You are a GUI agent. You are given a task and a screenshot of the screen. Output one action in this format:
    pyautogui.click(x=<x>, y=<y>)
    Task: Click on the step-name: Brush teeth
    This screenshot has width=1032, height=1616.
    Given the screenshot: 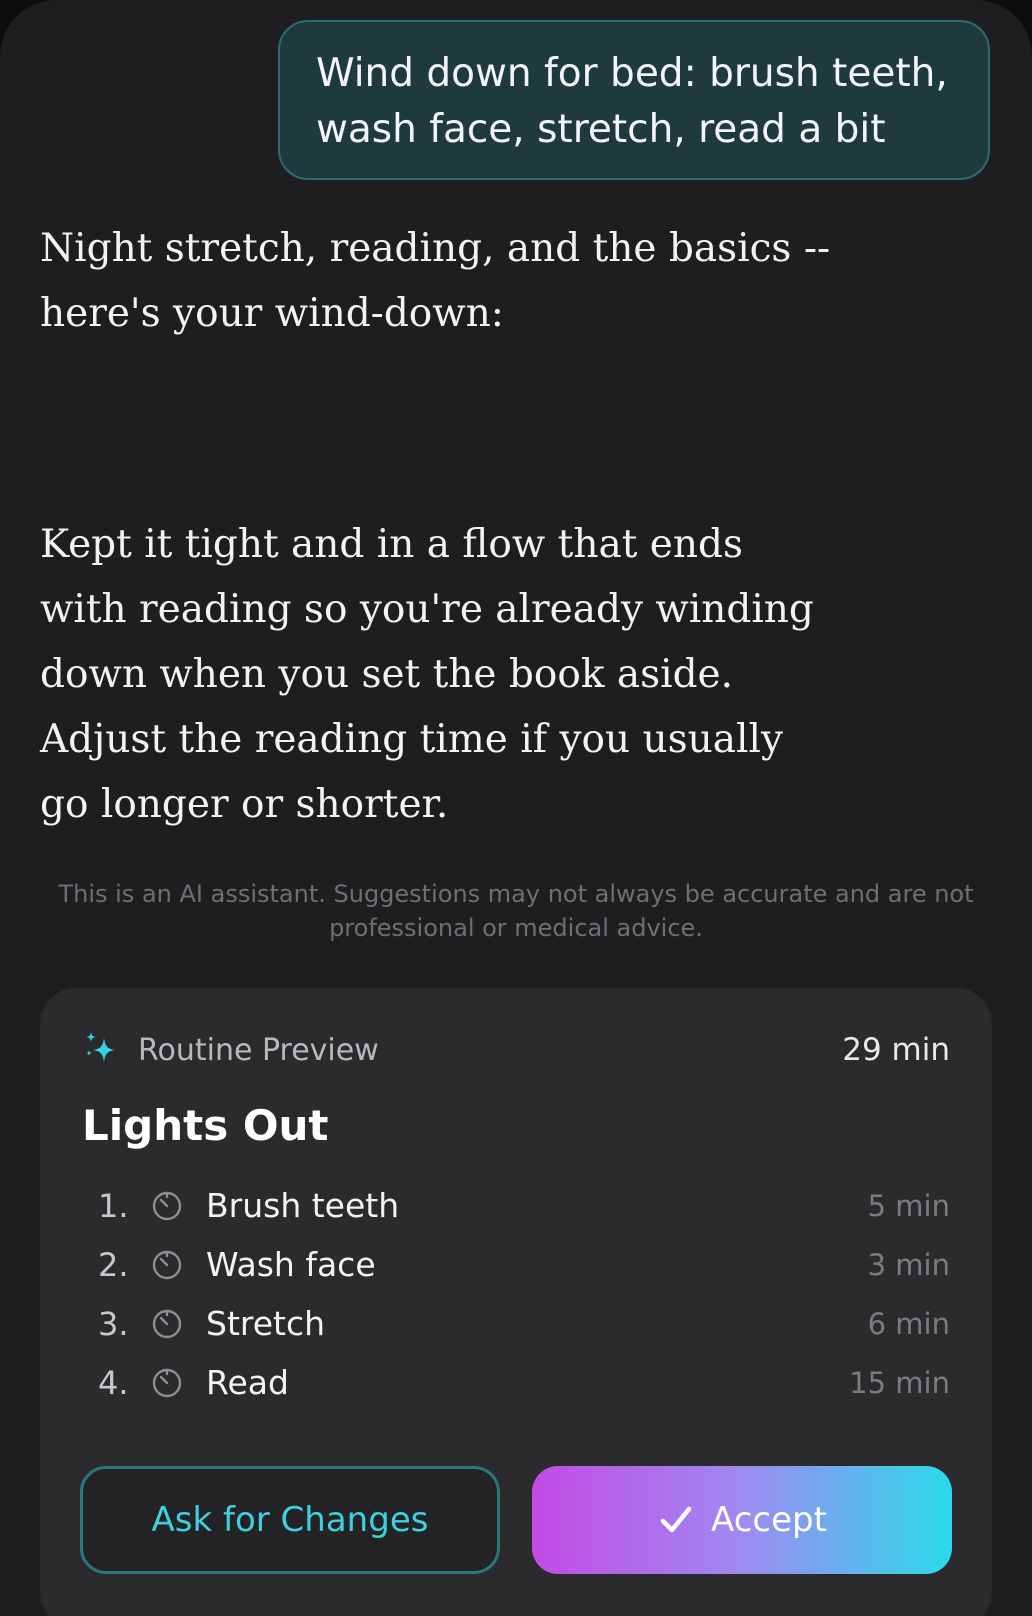 What is the action you would take?
    pyautogui.click(x=303, y=1205)
    